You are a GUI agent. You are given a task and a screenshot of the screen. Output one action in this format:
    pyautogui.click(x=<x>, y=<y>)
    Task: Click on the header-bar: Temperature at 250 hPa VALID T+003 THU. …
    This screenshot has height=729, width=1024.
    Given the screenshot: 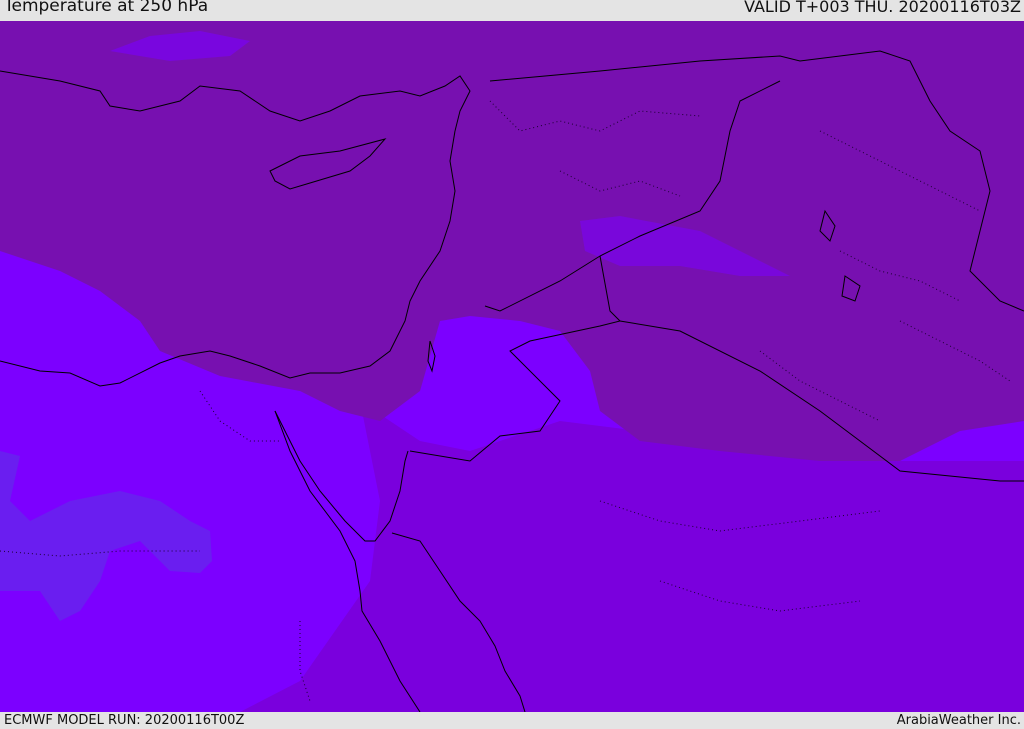 What is the action you would take?
    pyautogui.click(x=512, y=10)
    